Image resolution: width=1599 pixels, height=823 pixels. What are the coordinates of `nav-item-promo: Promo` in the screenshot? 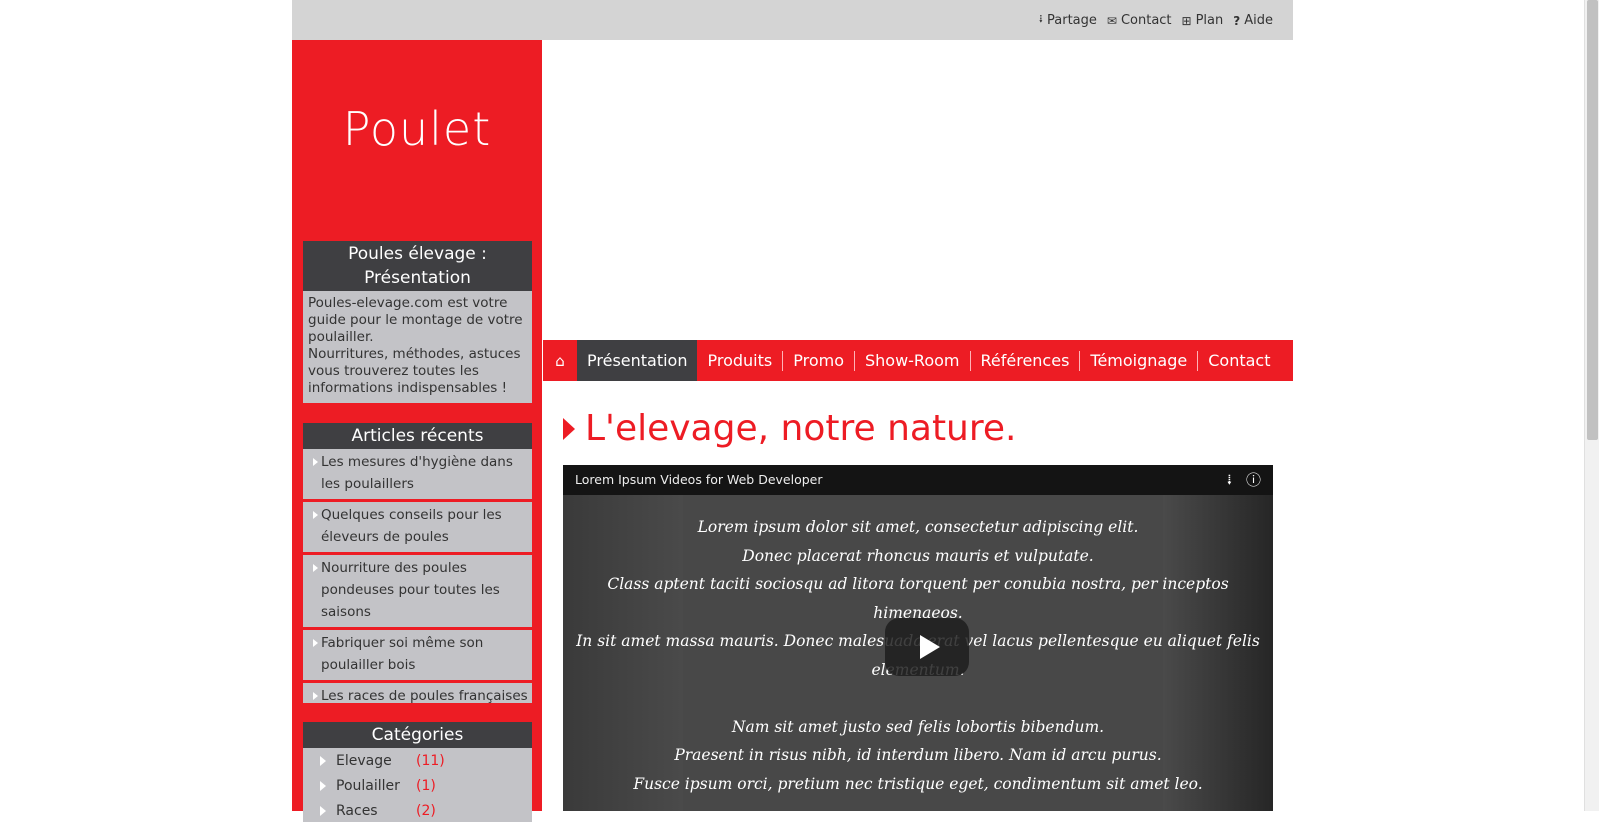 It's located at (818, 360).